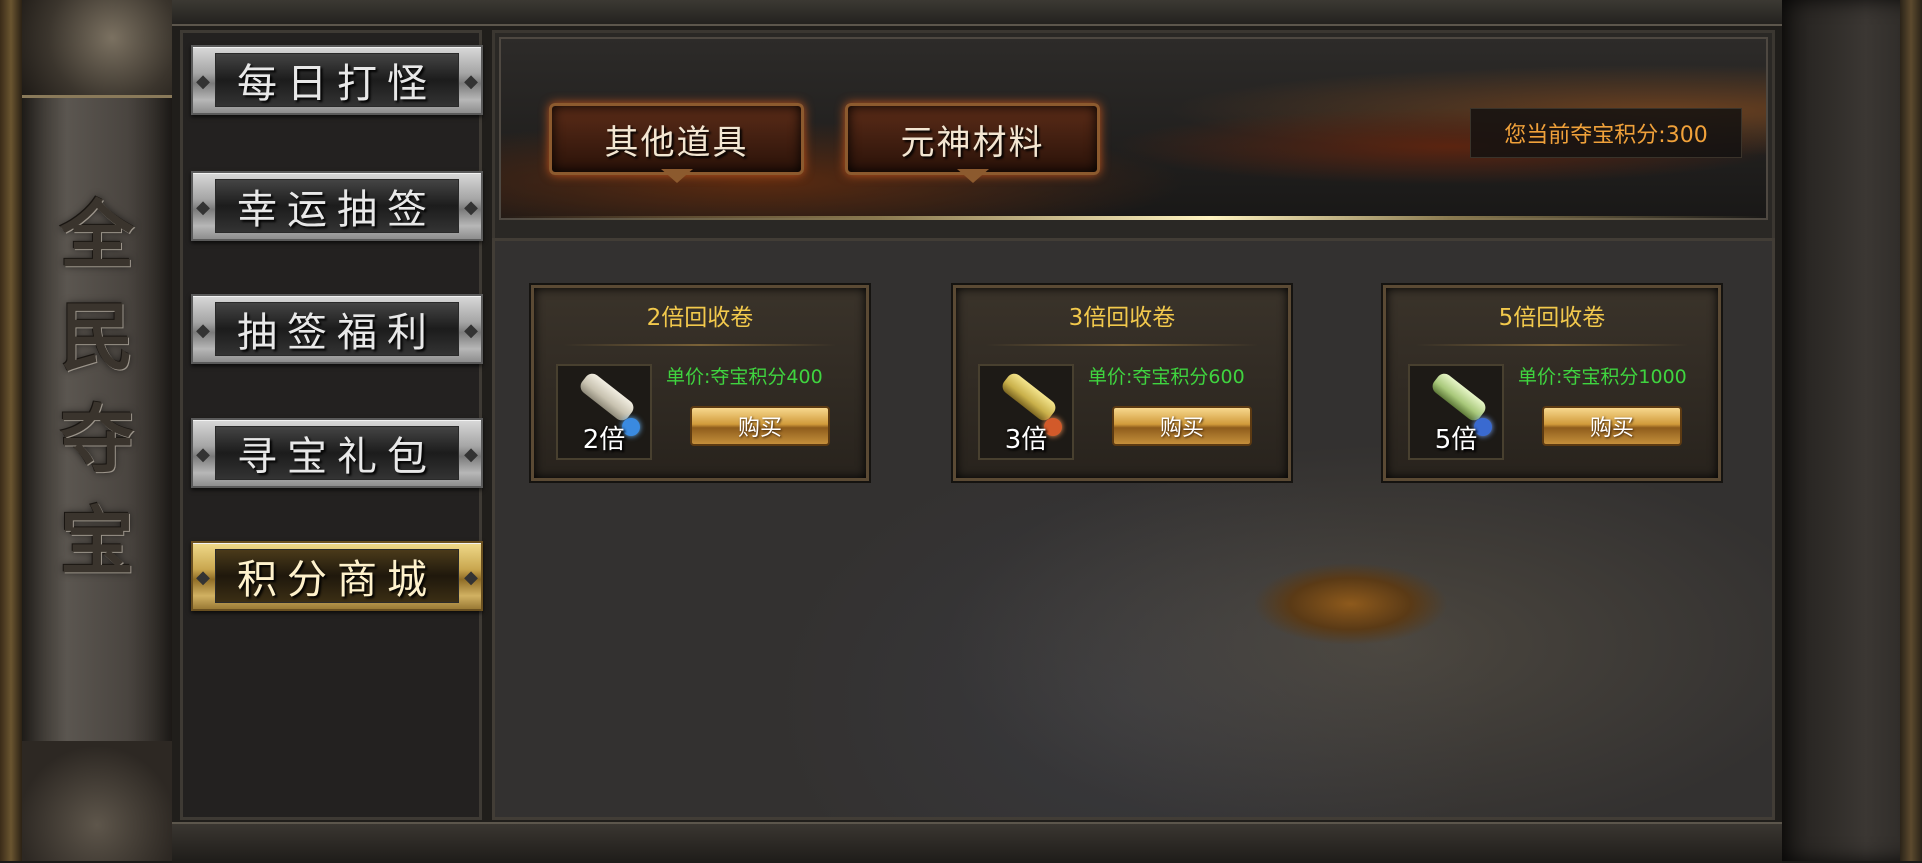 This screenshot has height=863, width=1922. What do you see at coordinates (11, 430) in the screenshot?
I see `left-edge-decoration` at bounding box center [11, 430].